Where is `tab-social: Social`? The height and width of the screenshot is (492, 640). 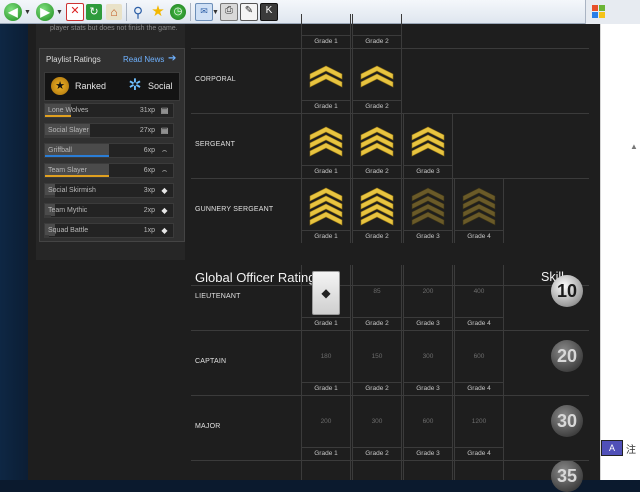
tab-social: Social is located at coordinates (160, 86).